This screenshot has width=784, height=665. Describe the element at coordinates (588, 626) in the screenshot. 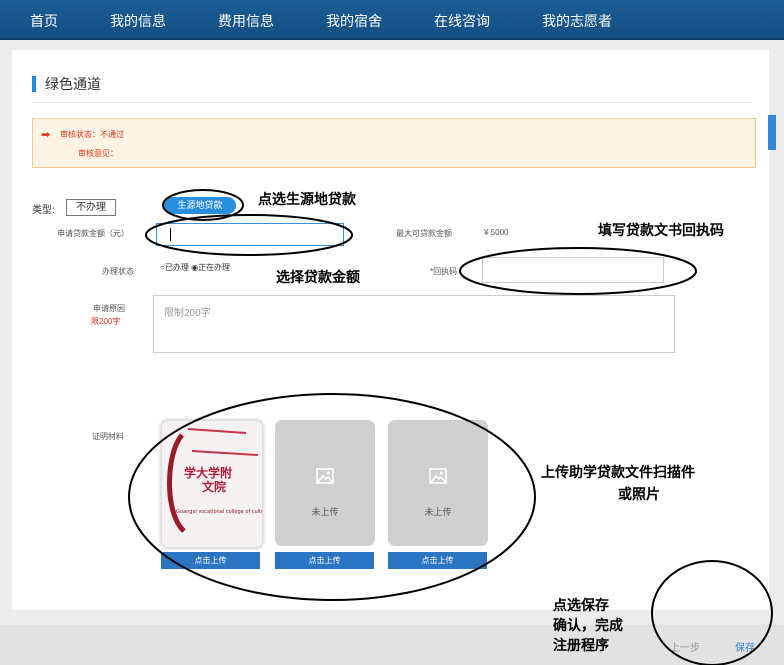

I see `annotation-save-2: 确认，完成` at that location.